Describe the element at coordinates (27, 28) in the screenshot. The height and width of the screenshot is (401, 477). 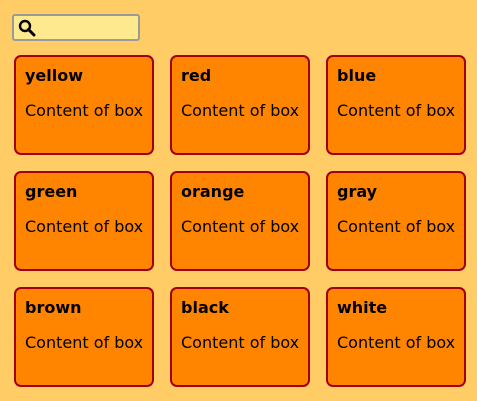
I see `search-icon` at that location.